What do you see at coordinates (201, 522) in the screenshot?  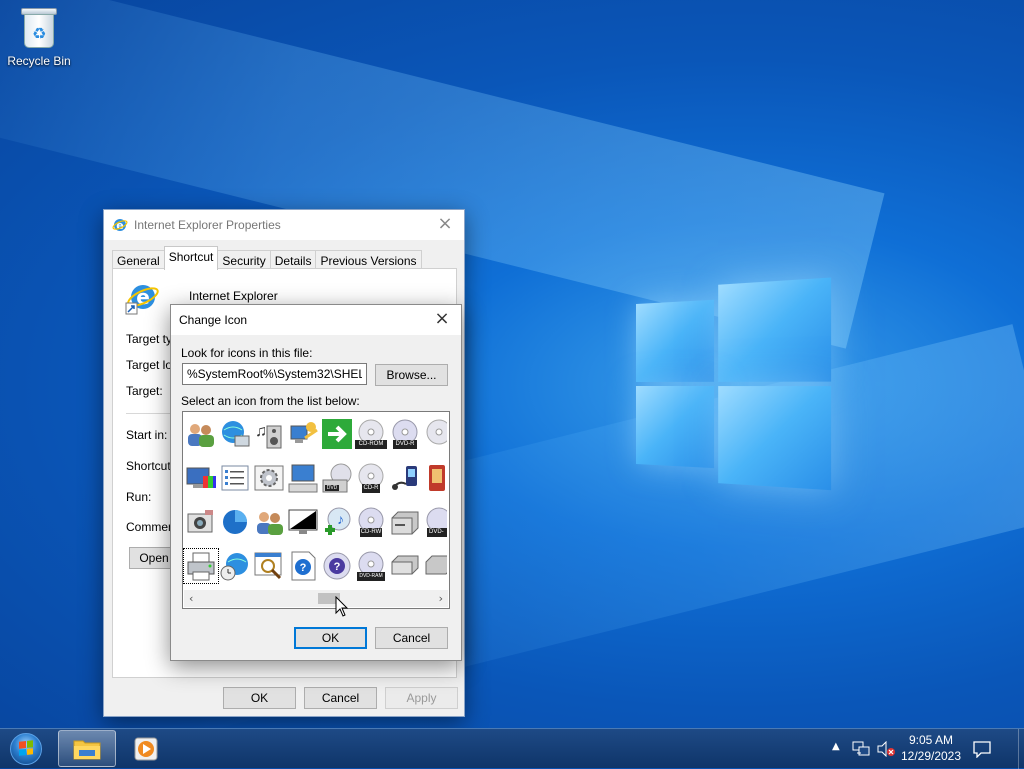 I see `camera-icon` at bounding box center [201, 522].